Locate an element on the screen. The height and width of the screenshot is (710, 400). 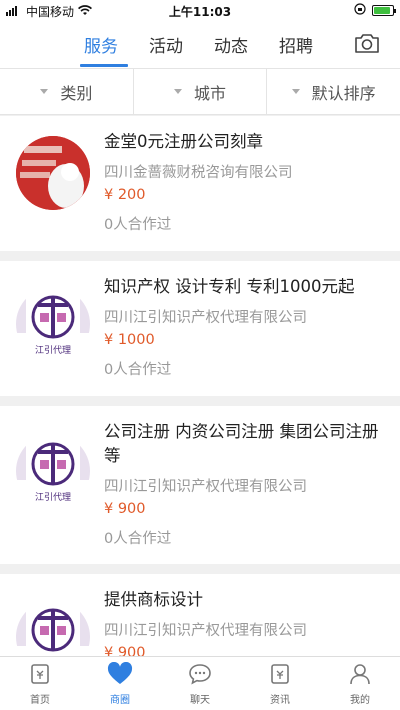
listing-title: 公司注册 内资公司注册 集团公司注册等 is located at coordinates (241, 443).